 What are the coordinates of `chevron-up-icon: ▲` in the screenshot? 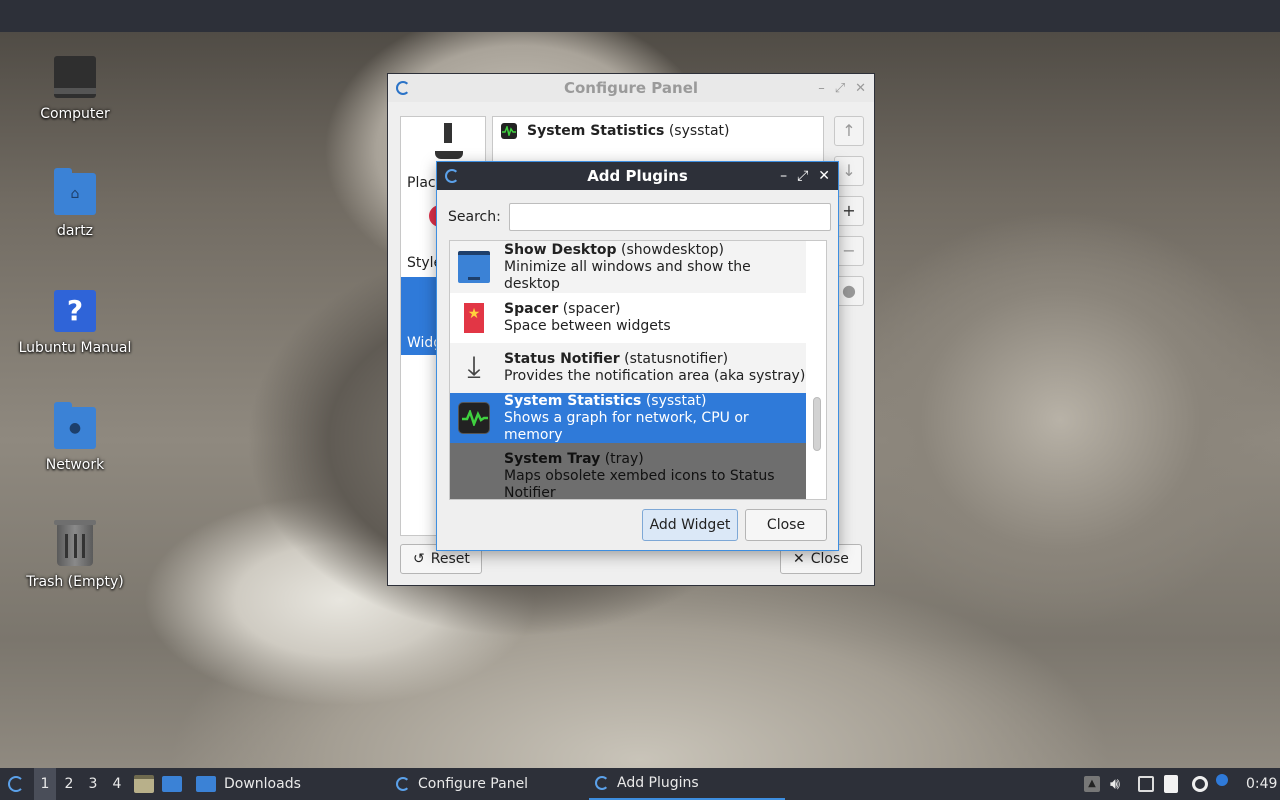 It's located at (1092, 784).